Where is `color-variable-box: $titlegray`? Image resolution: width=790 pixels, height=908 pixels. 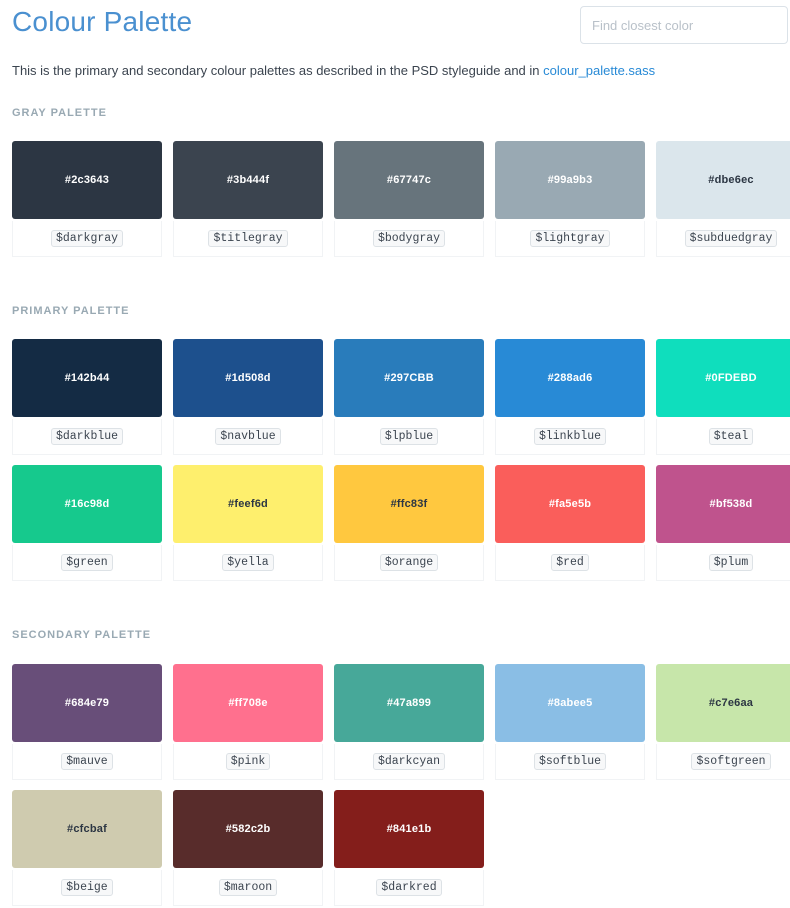
color-variable-box: $titlegray is located at coordinates (248, 239).